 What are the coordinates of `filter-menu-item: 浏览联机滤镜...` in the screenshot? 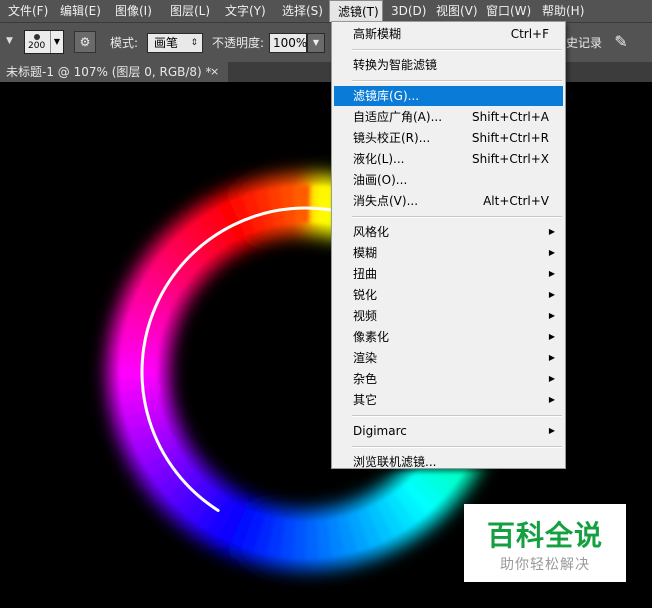 It's located at (448, 462).